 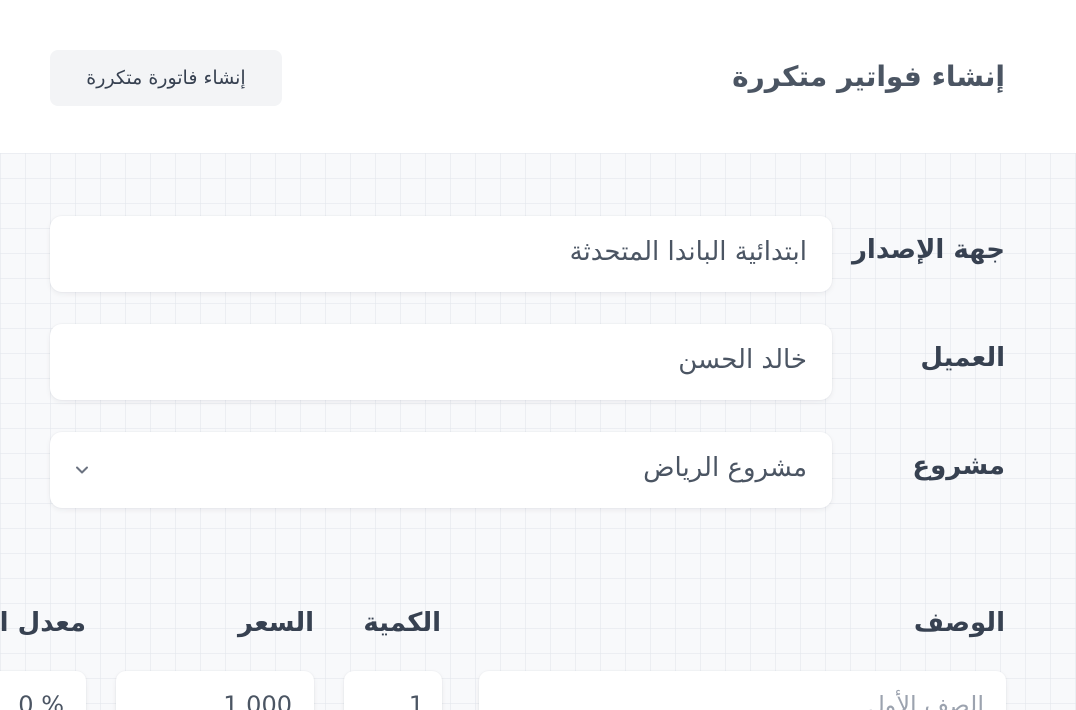 What do you see at coordinates (416, 700) in the screenshot?
I see `row-quantity-value: 1` at bounding box center [416, 700].